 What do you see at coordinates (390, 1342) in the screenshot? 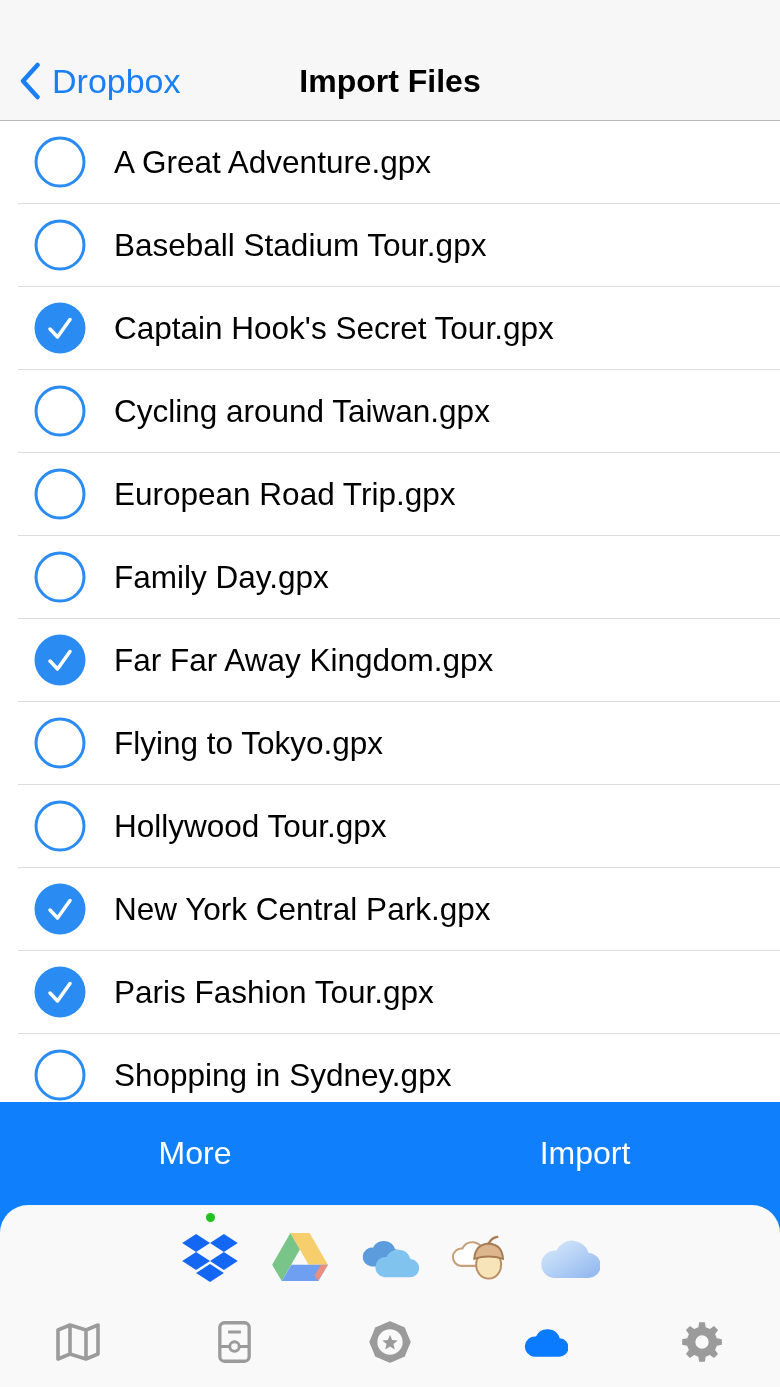
I see `star-badge-icon` at bounding box center [390, 1342].